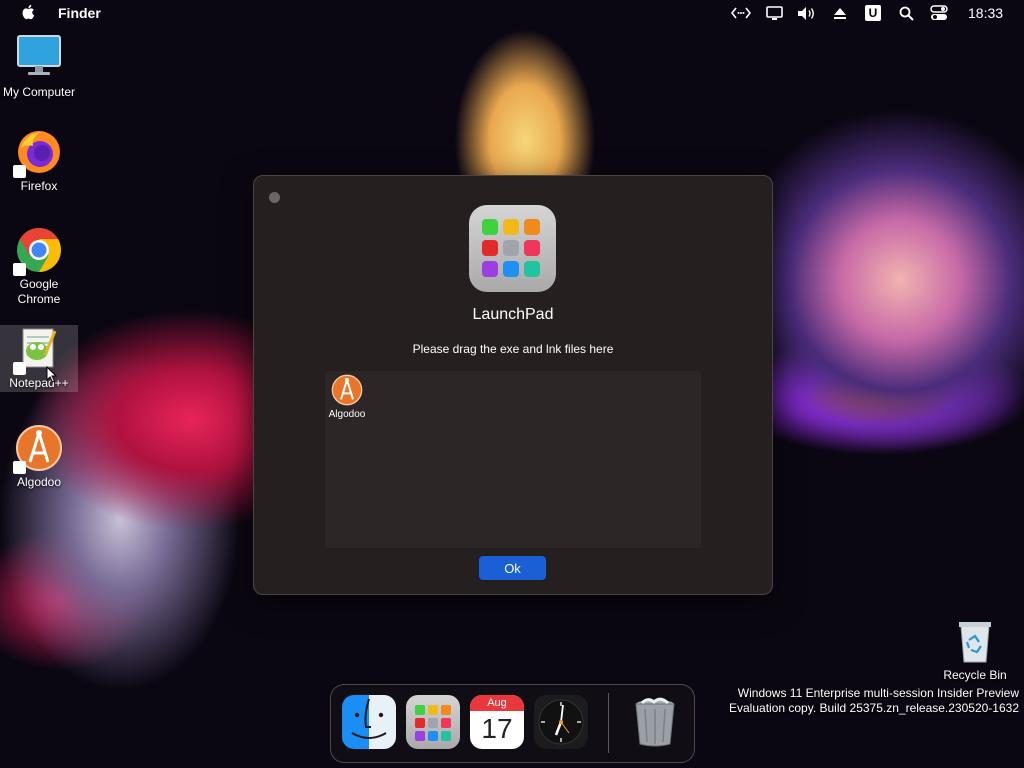 The height and width of the screenshot is (768, 1024). Describe the element at coordinates (79, 13) in the screenshot. I see `active-app-name: Finder` at that location.